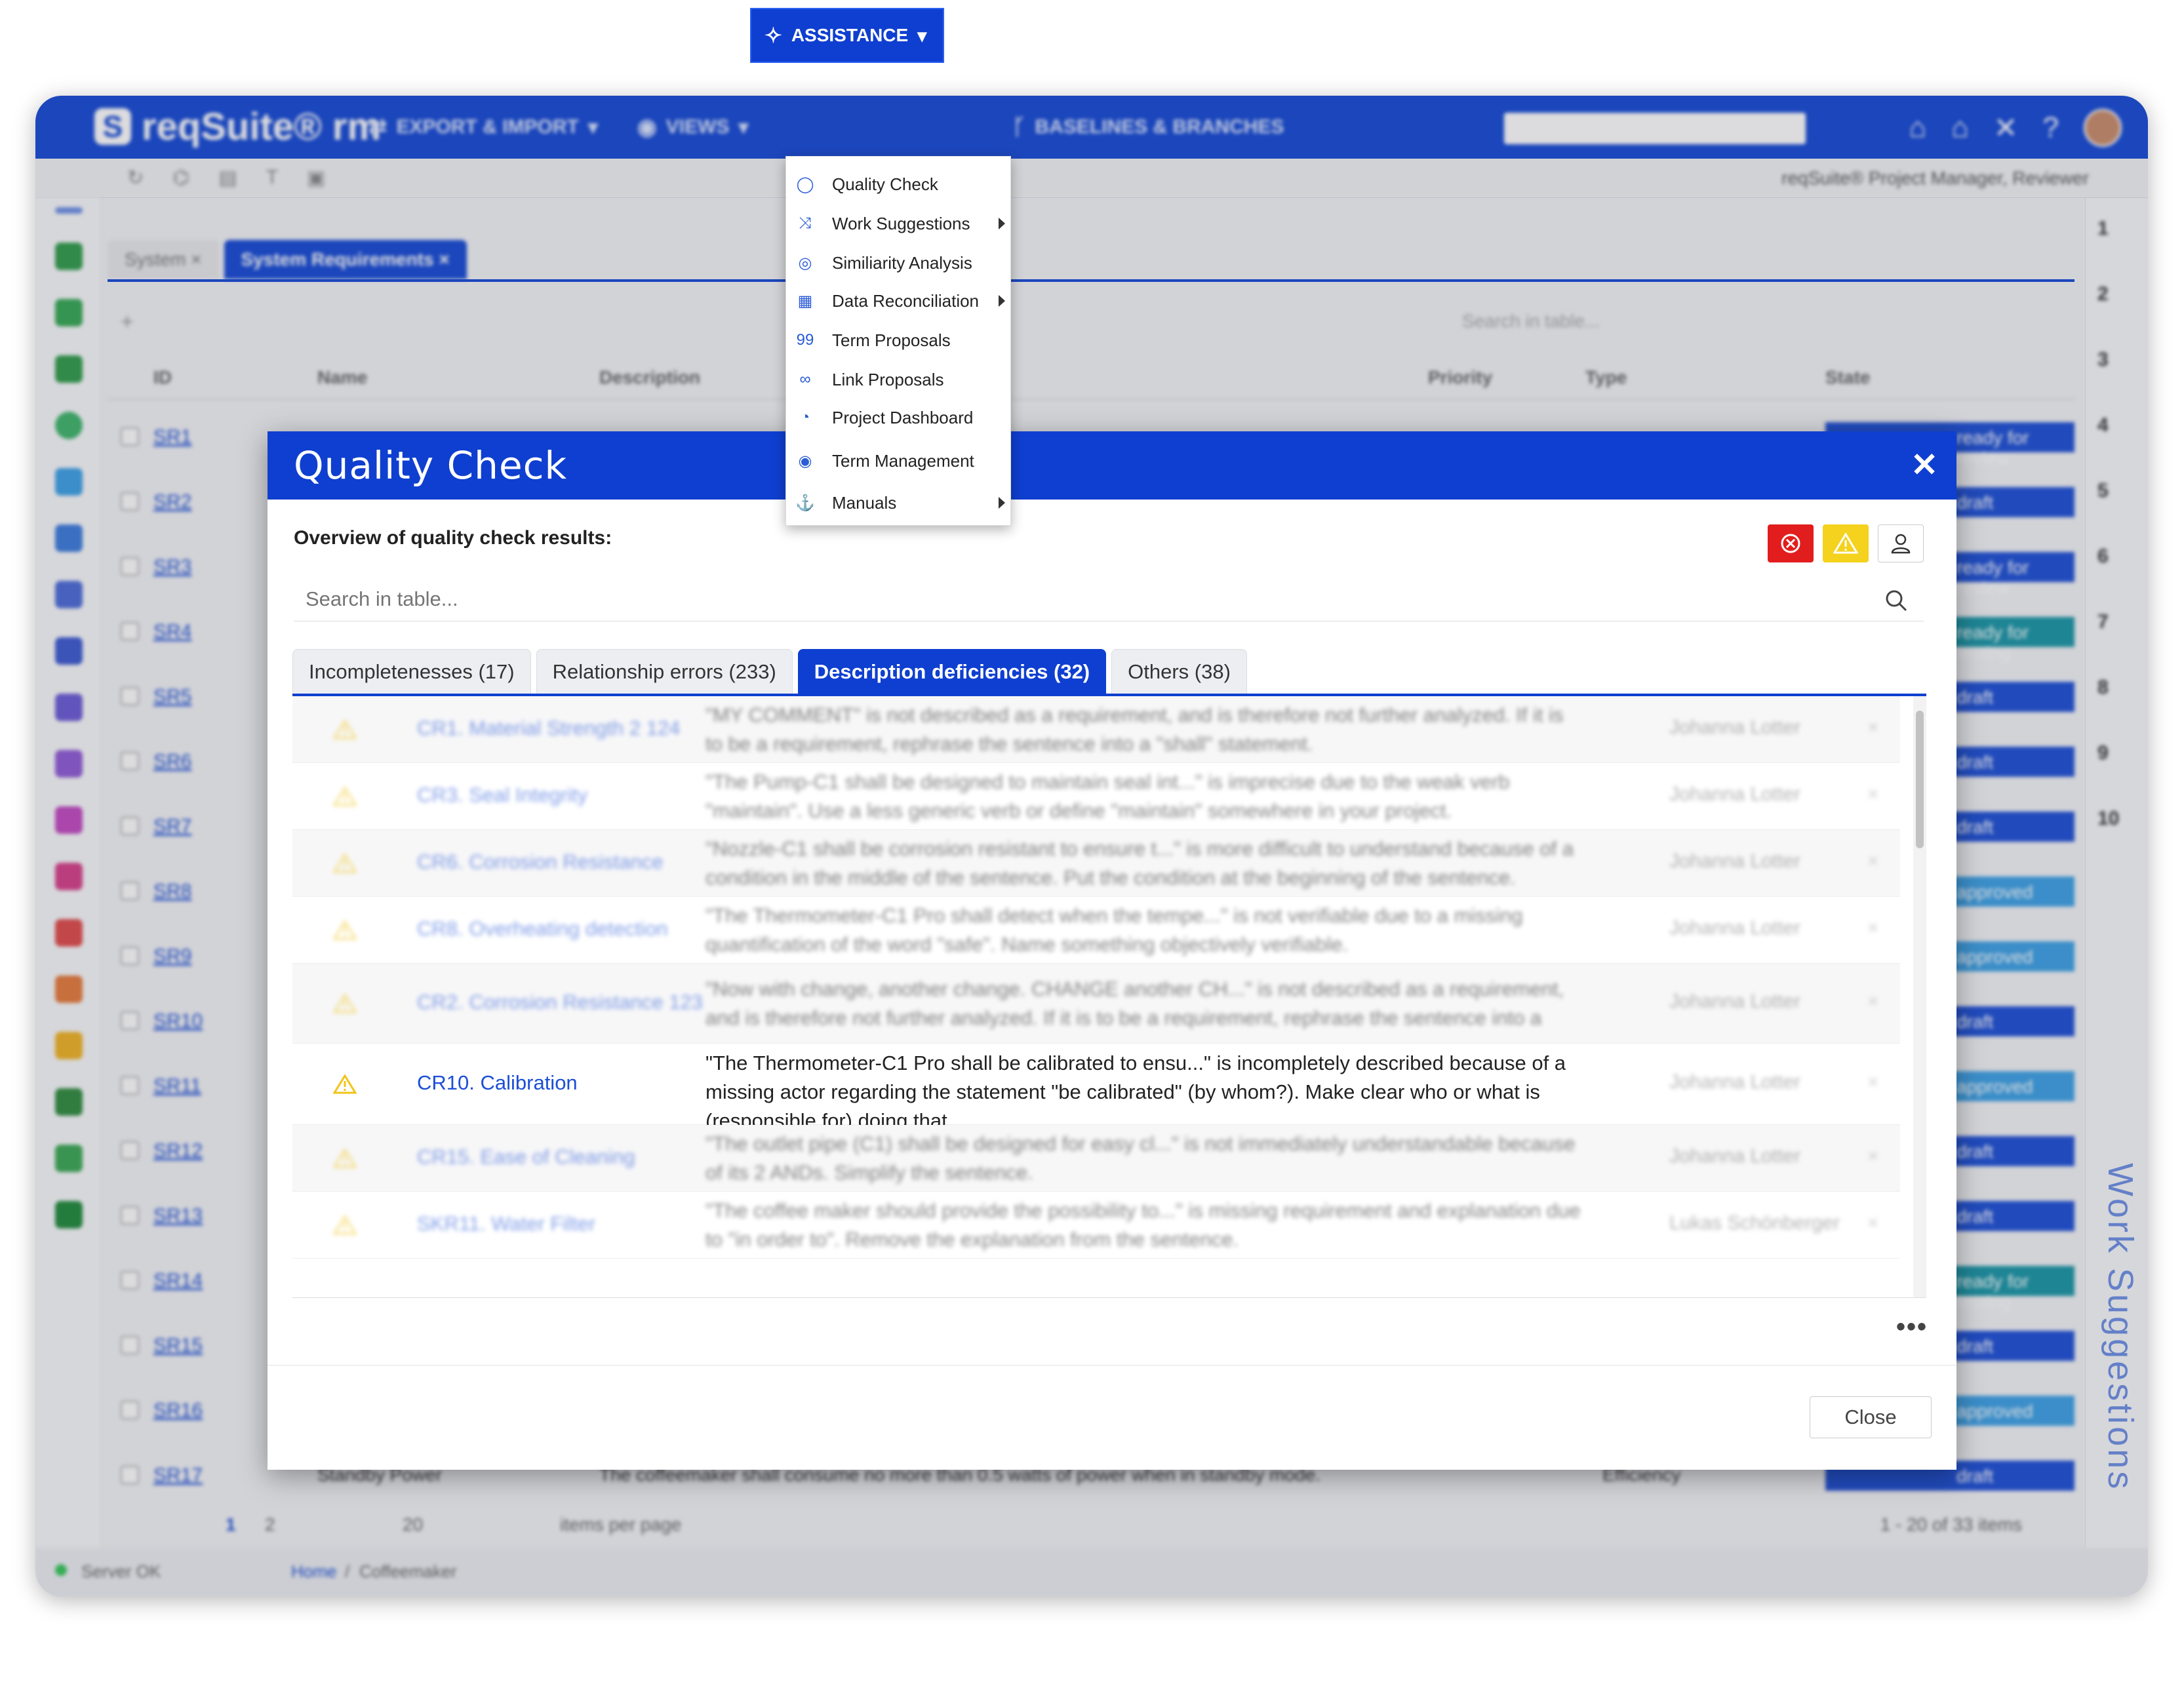 The image size is (2184, 1690). Describe the element at coordinates (127, 322) in the screenshot. I see `add-icon: +` at that location.